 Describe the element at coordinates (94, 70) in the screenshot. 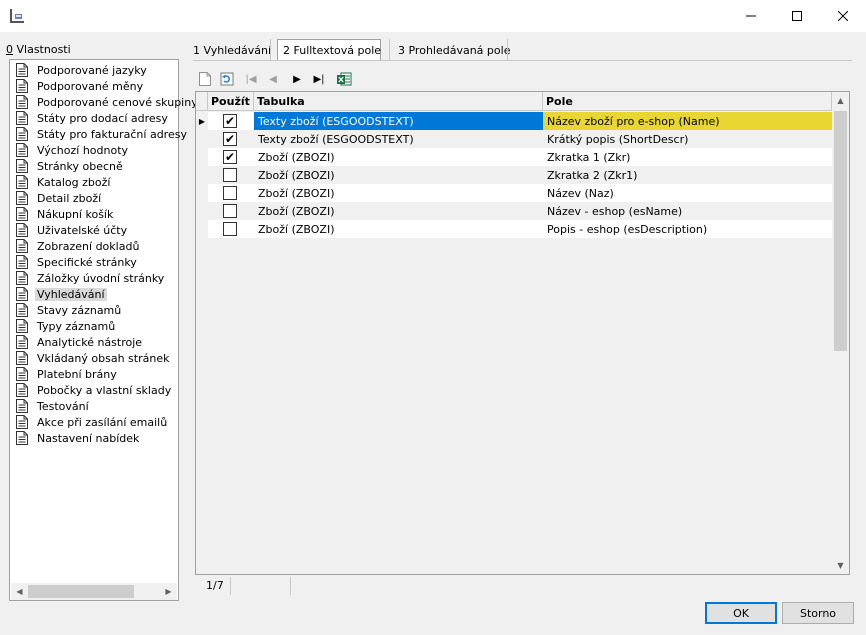

I see `tree-item: Podporované jazyky` at that location.